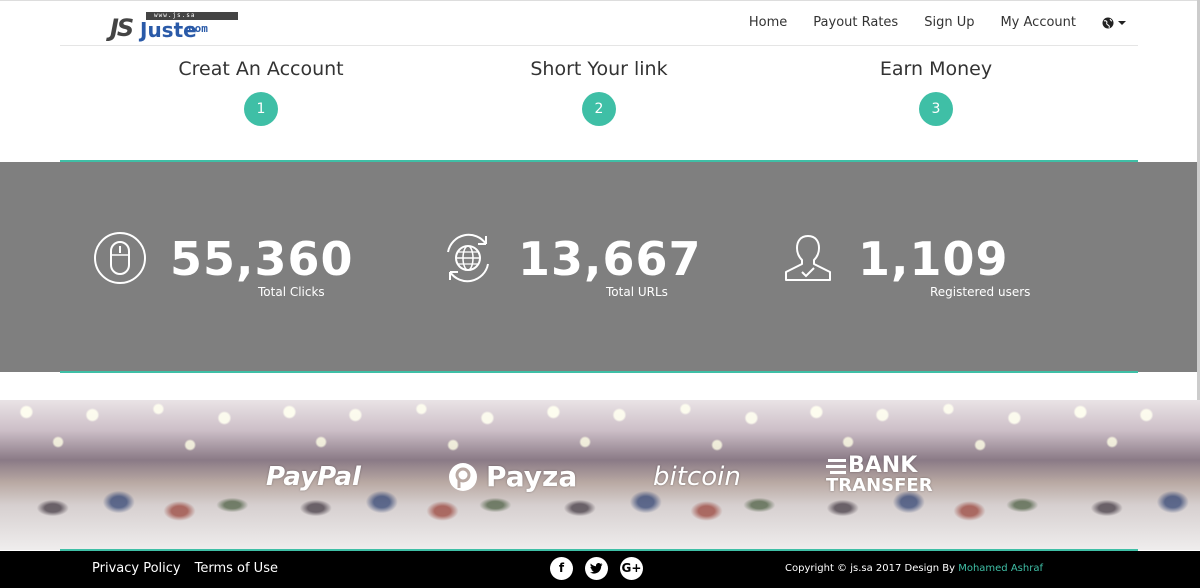 Image resolution: width=1200 pixels, height=588 pixels. Describe the element at coordinates (313, 477) in the screenshot. I see `paypal-logo: PayPal` at that location.